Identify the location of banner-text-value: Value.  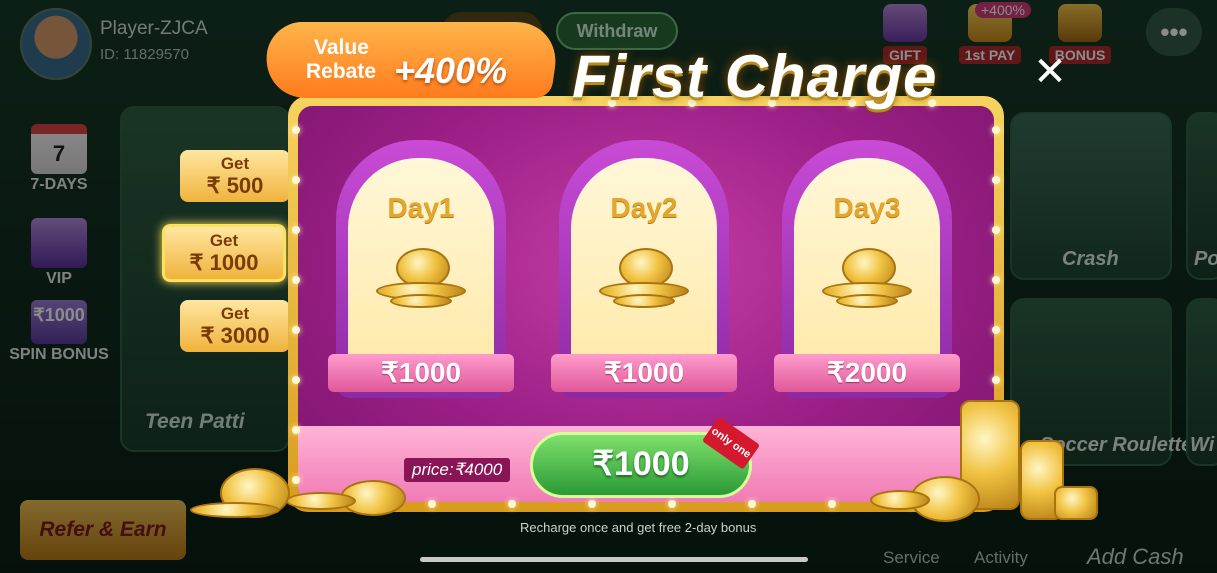
(341, 47).